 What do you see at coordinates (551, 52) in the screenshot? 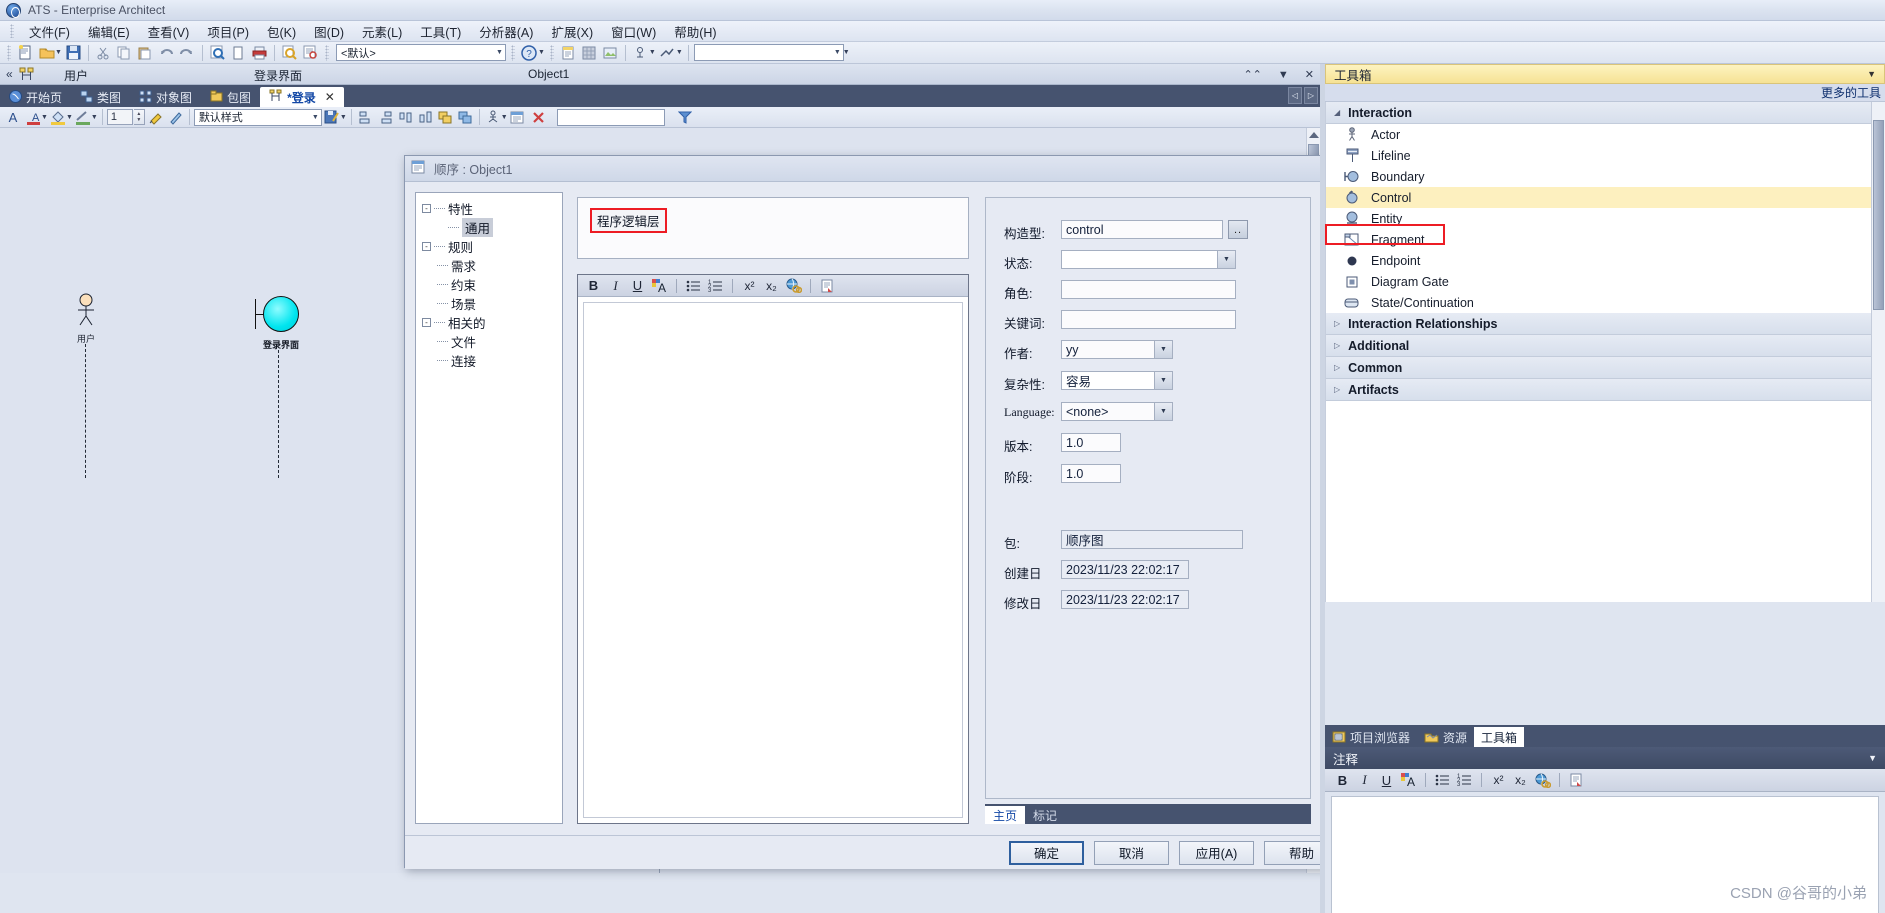
I see `toolbar-grip-4-icon` at bounding box center [551, 52].